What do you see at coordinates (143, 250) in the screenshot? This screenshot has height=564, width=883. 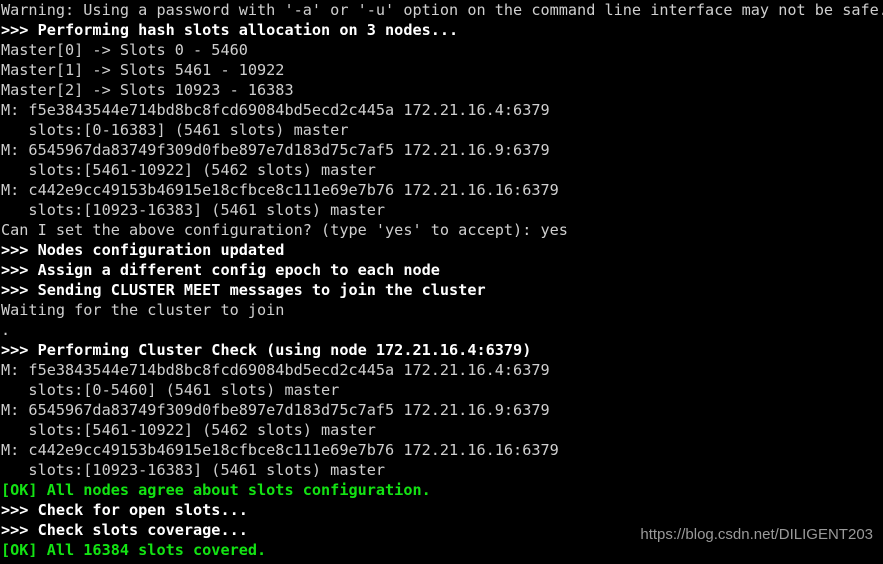 I see `terminal-line: >>> Nodes configuration updated` at bounding box center [143, 250].